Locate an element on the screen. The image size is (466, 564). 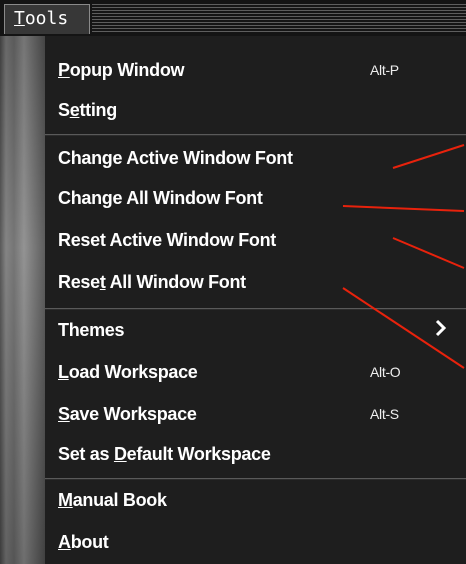
tools-menu: Tools is located at coordinates (47, 19).